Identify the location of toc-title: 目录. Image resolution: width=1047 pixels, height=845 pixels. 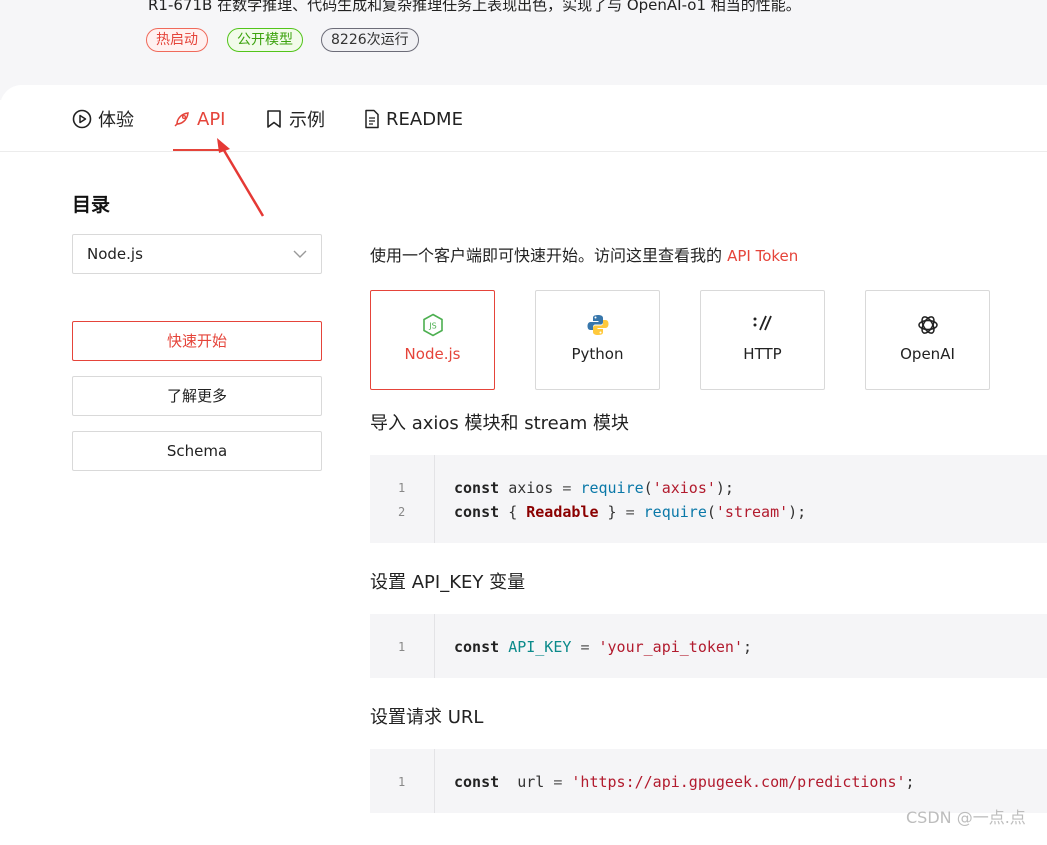
(91, 205).